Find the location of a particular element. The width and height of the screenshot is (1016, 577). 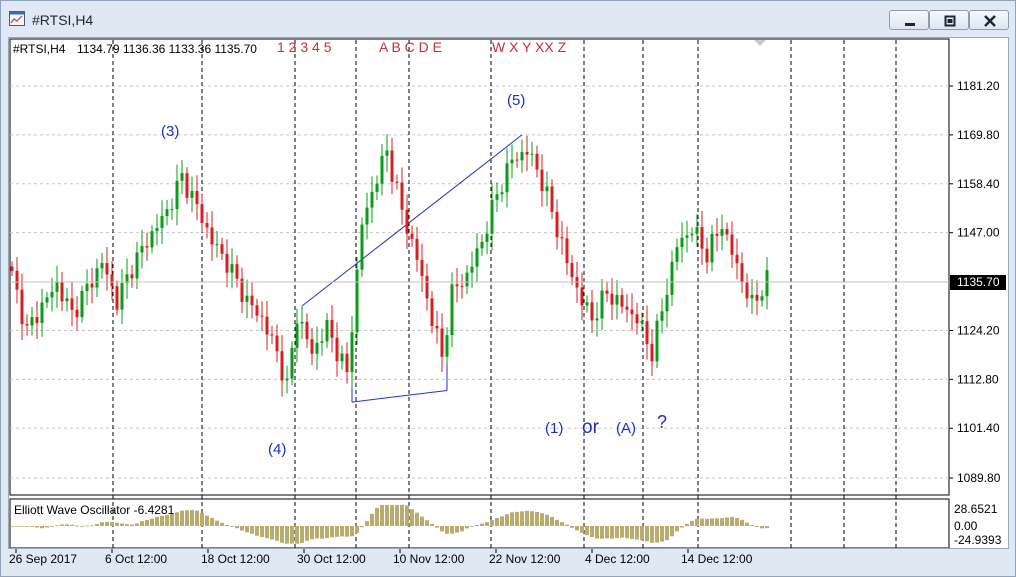

close-button is located at coordinates (989, 20).